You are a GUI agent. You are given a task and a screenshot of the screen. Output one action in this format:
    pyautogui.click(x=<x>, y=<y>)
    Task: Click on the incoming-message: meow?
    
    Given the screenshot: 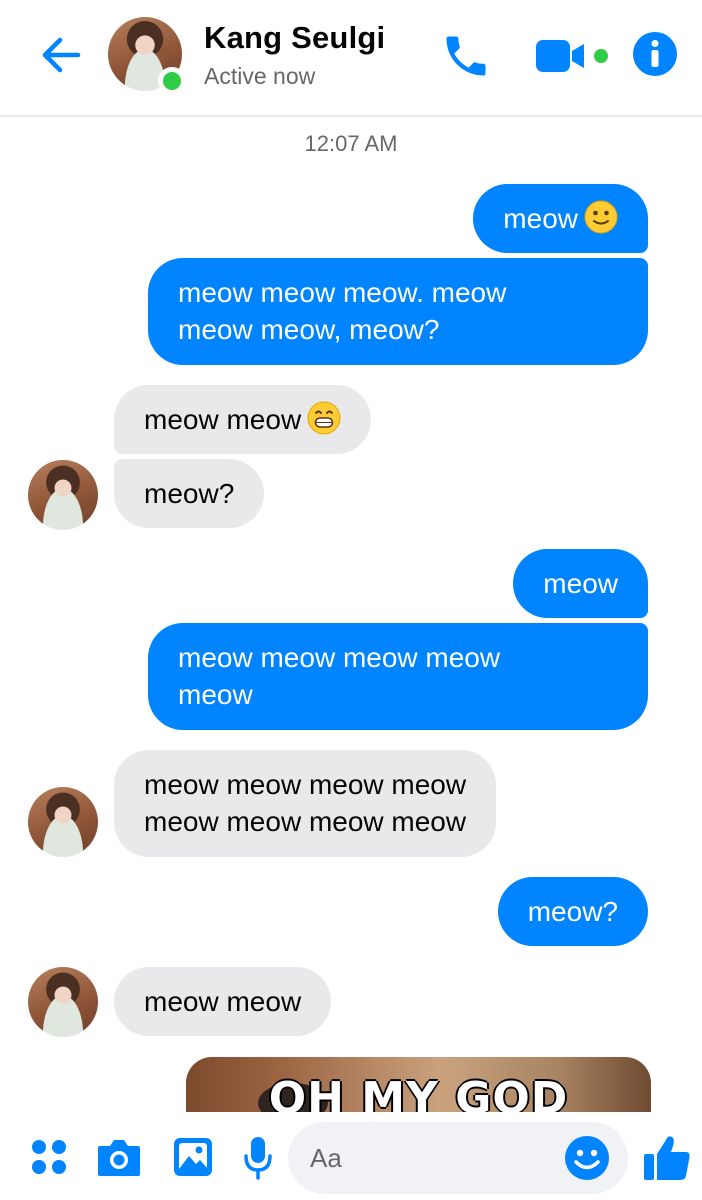 What is the action you would take?
    pyautogui.click(x=189, y=493)
    